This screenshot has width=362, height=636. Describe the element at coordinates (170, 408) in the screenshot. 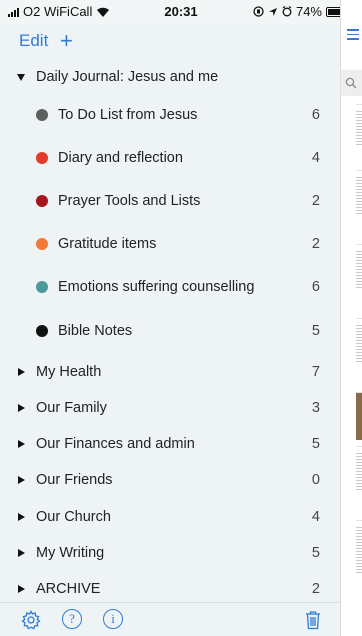

I see `group-our-family: Our Family 3` at that location.